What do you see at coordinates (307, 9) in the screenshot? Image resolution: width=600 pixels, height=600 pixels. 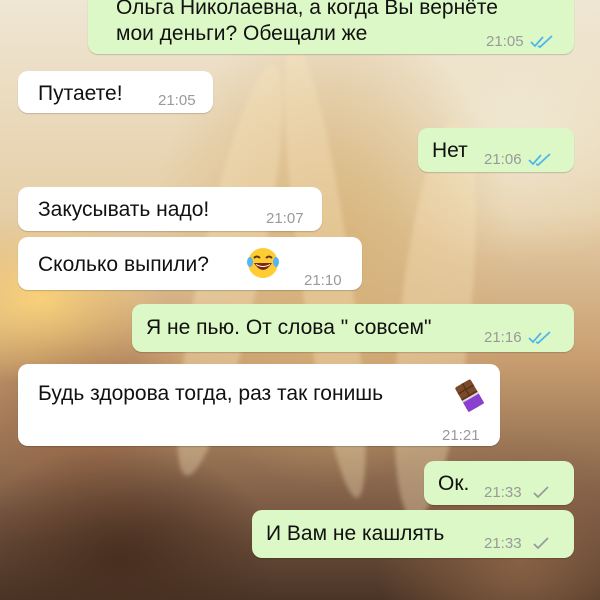 I see `message-text-line: Ольга Николаевна, а когда Вы вернёте` at bounding box center [307, 9].